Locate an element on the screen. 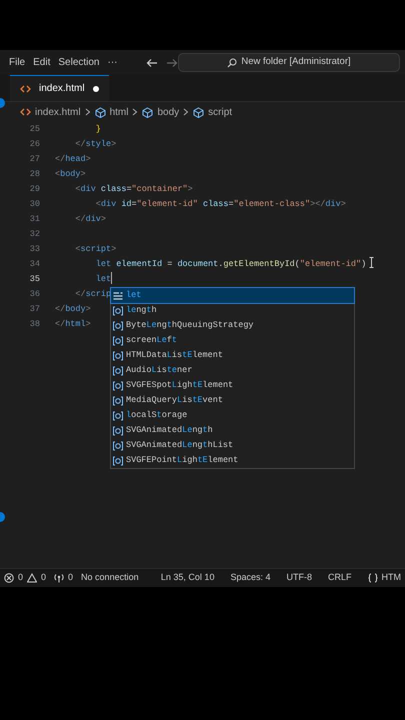 The image size is (405, 720). breadcrumb-item: html is located at coordinates (119, 112).